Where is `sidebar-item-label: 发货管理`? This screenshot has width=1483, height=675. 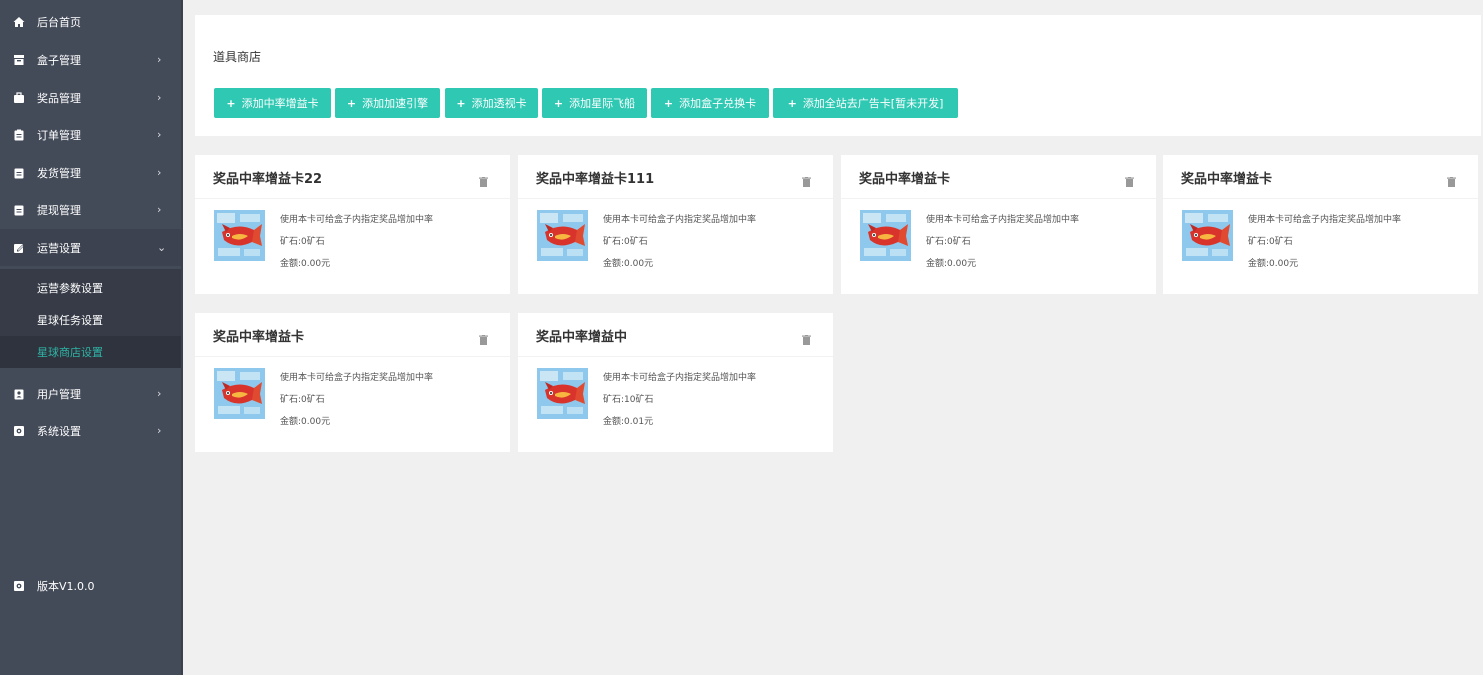
sidebar-item-label: 发货管理 is located at coordinates (59, 173).